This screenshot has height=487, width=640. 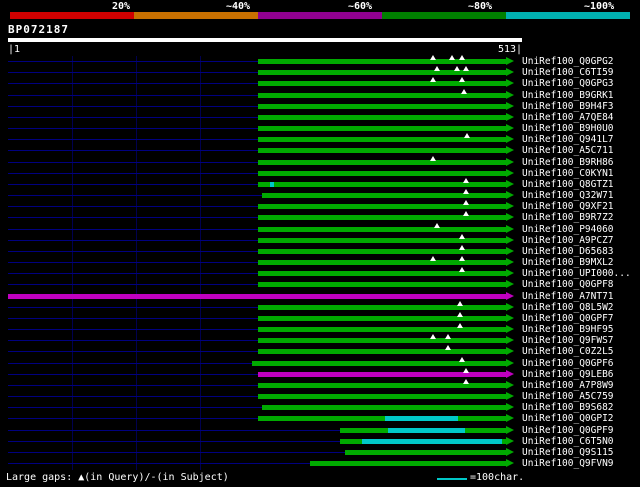 What do you see at coordinates (568, 329) in the screenshot?
I see `alignment-row-label: UniRef100_B9HF95` at bounding box center [568, 329].